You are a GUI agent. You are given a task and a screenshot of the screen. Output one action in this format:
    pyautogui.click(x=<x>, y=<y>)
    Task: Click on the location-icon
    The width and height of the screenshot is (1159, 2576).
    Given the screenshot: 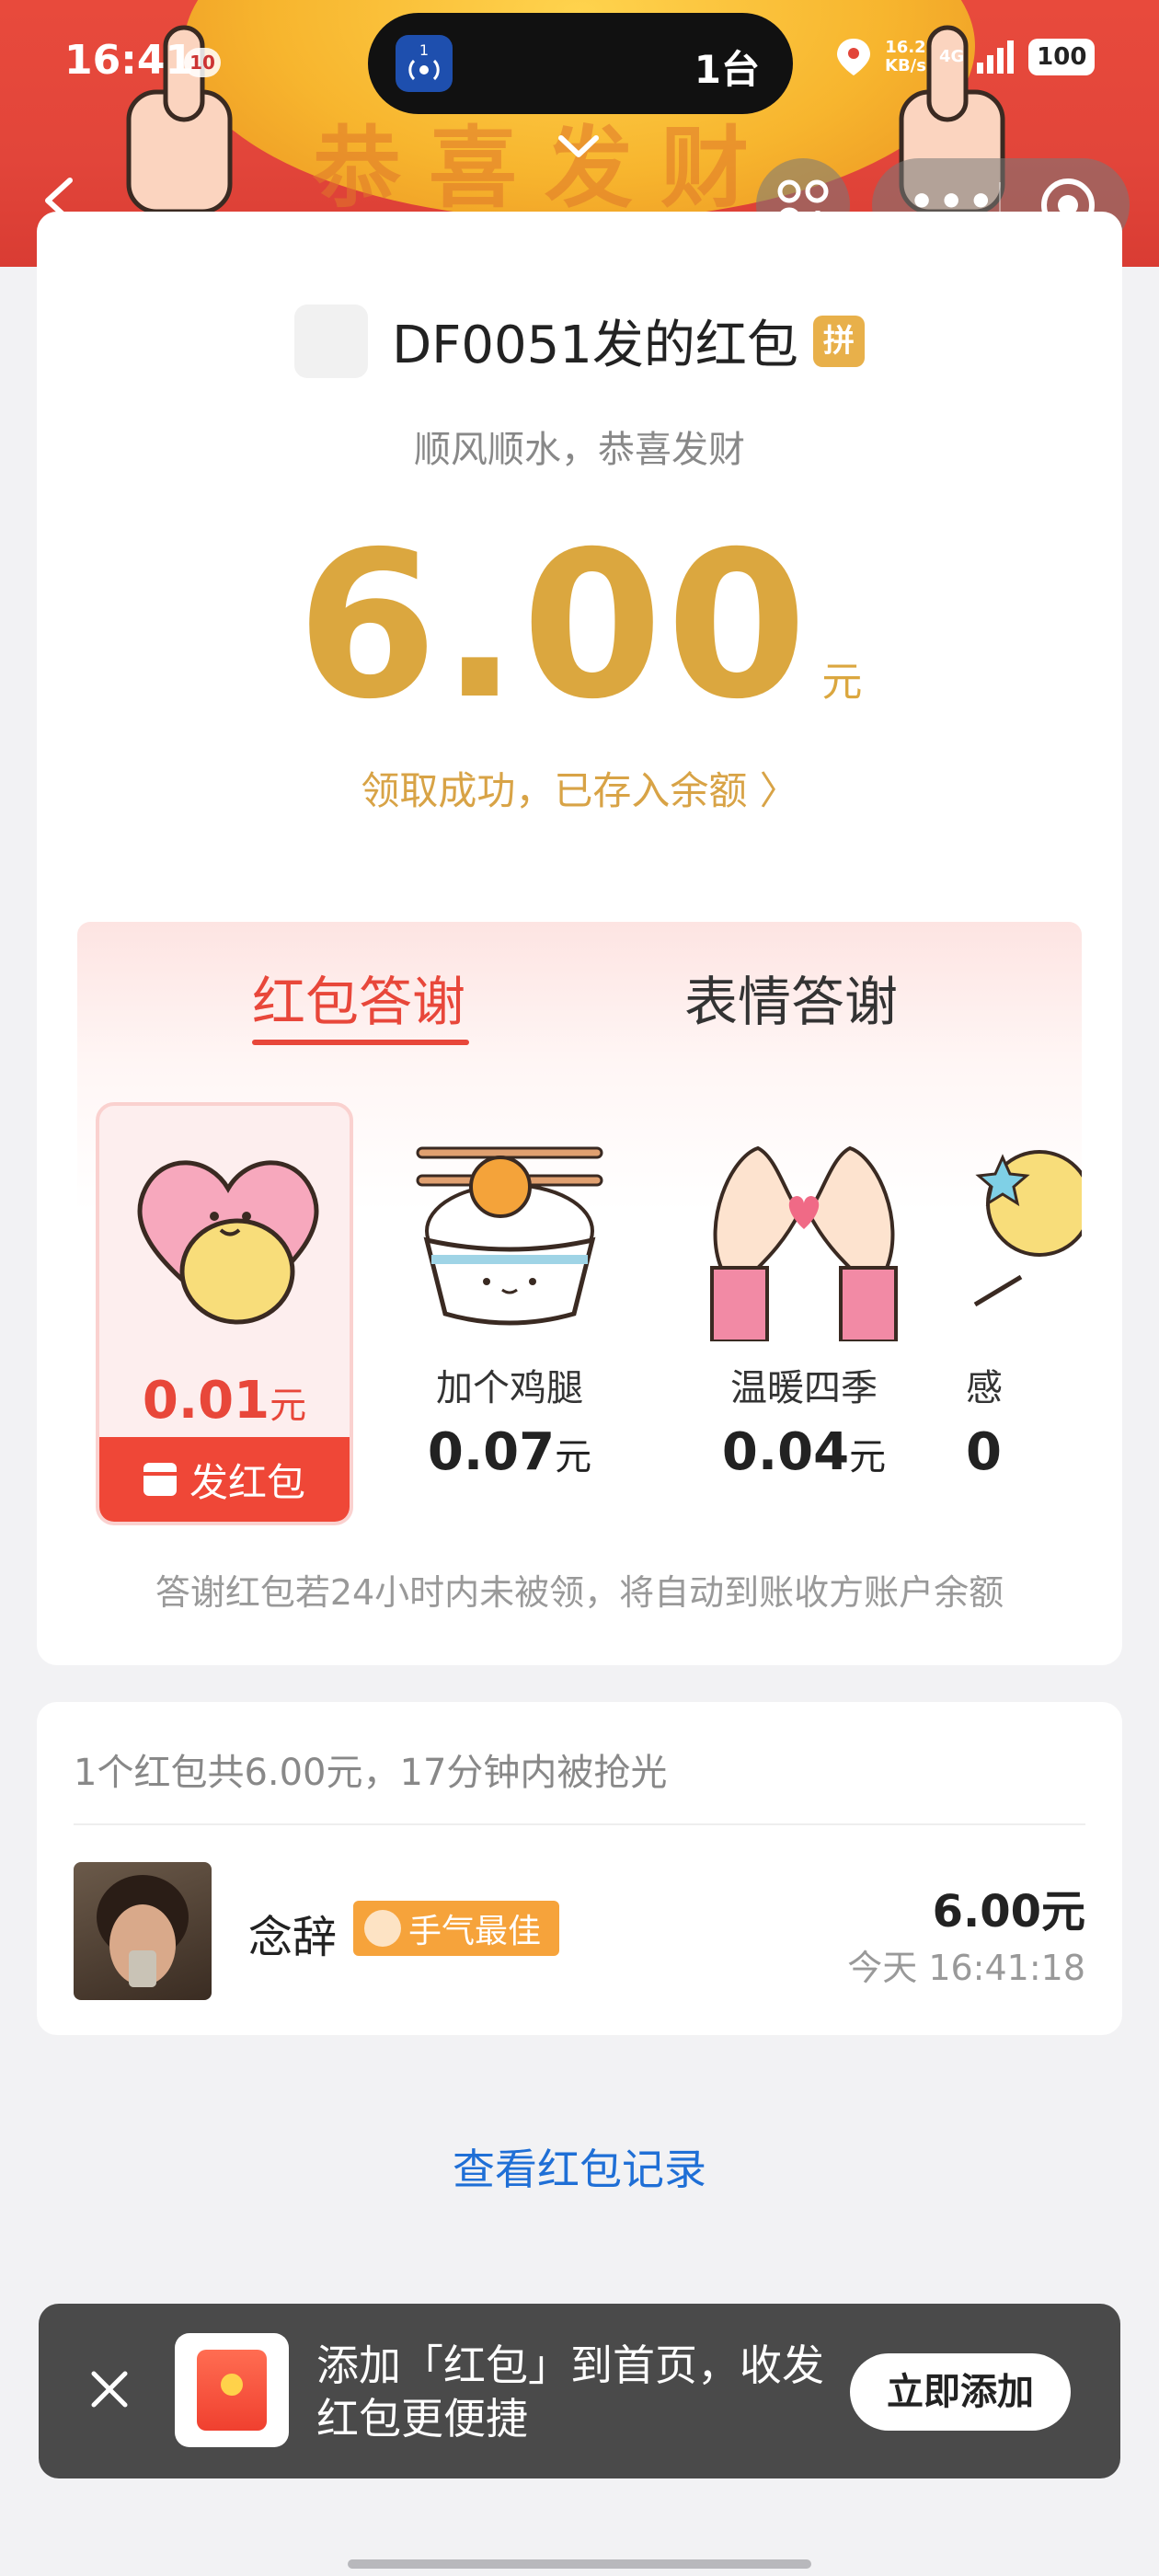 What is the action you would take?
    pyautogui.click(x=853, y=57)
    